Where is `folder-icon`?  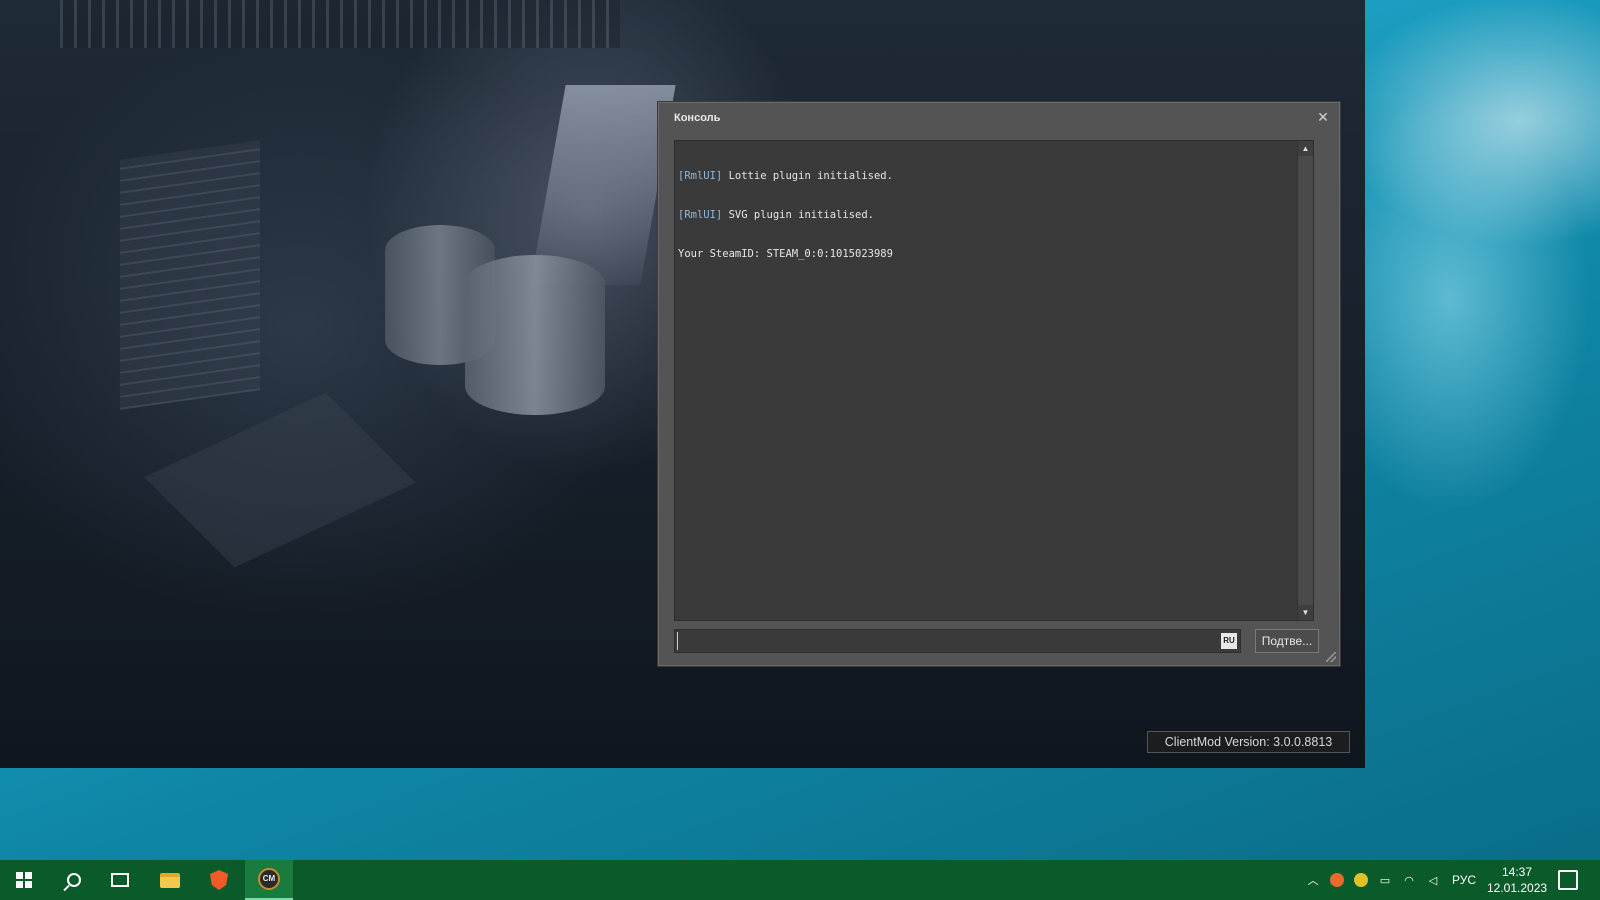
folder-icon is located at coordinates (170, 880).